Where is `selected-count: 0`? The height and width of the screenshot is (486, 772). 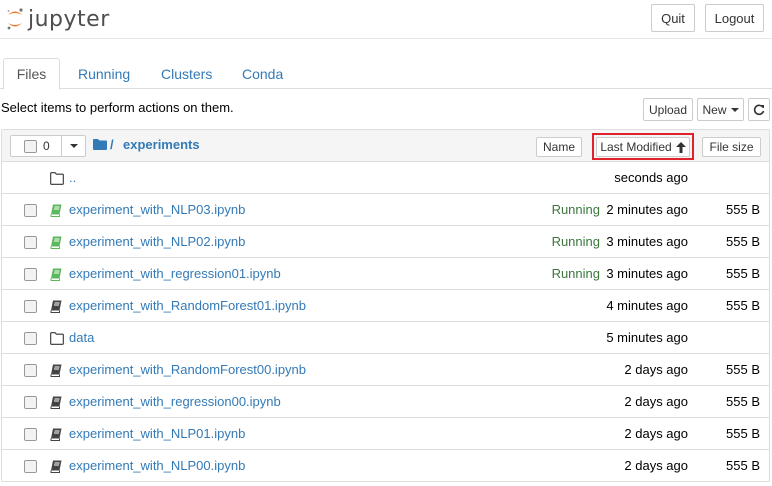
selected-count: 0 is located at coordinates (46, 146).